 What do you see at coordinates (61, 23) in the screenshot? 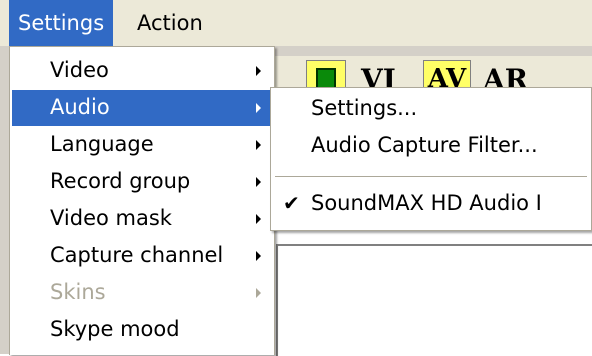
I see `menubar-settings: Settings` at bounding box center [61, 23].